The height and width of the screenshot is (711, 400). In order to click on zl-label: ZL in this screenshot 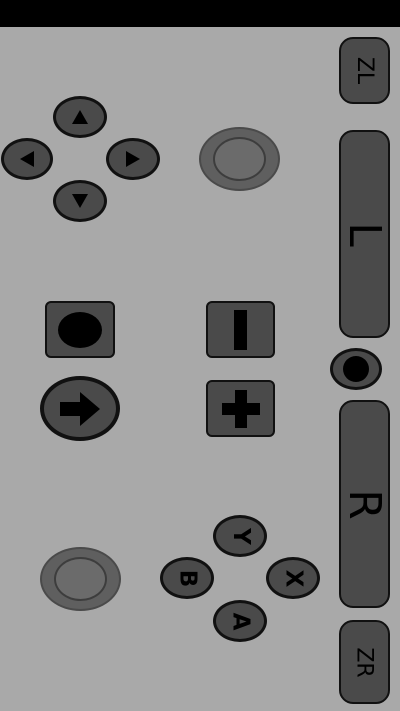, I will do `click(364, 70)`.